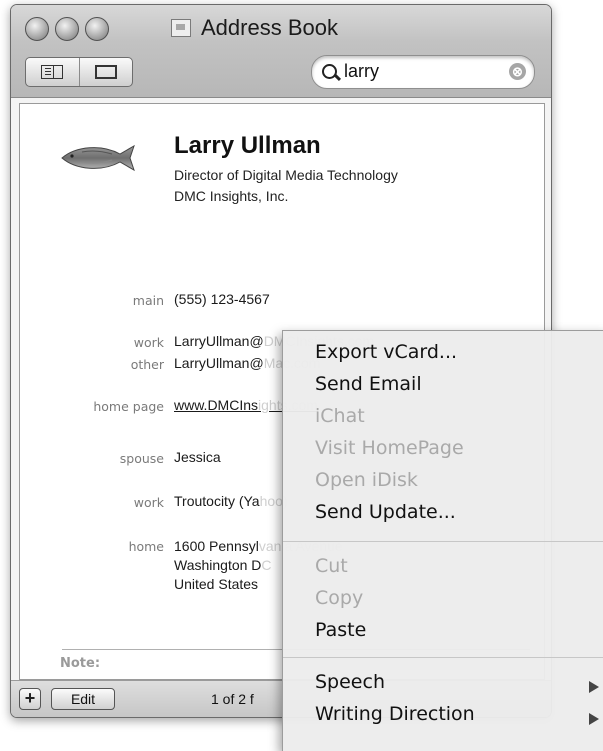 This screenshot has height=751, width=603. Describe the element at coordinates (147, 364) in the screenshot. I see `email-other-label: other` at that location.